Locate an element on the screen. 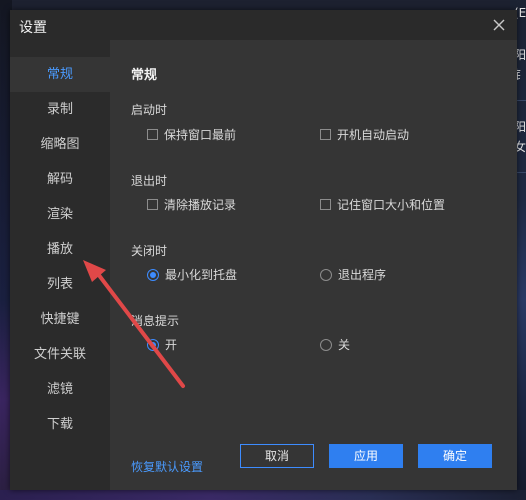 Image resolution: width=526 pixels, height=500 pixels. option-label: 退出程序 is located at coordinates (362, 275).